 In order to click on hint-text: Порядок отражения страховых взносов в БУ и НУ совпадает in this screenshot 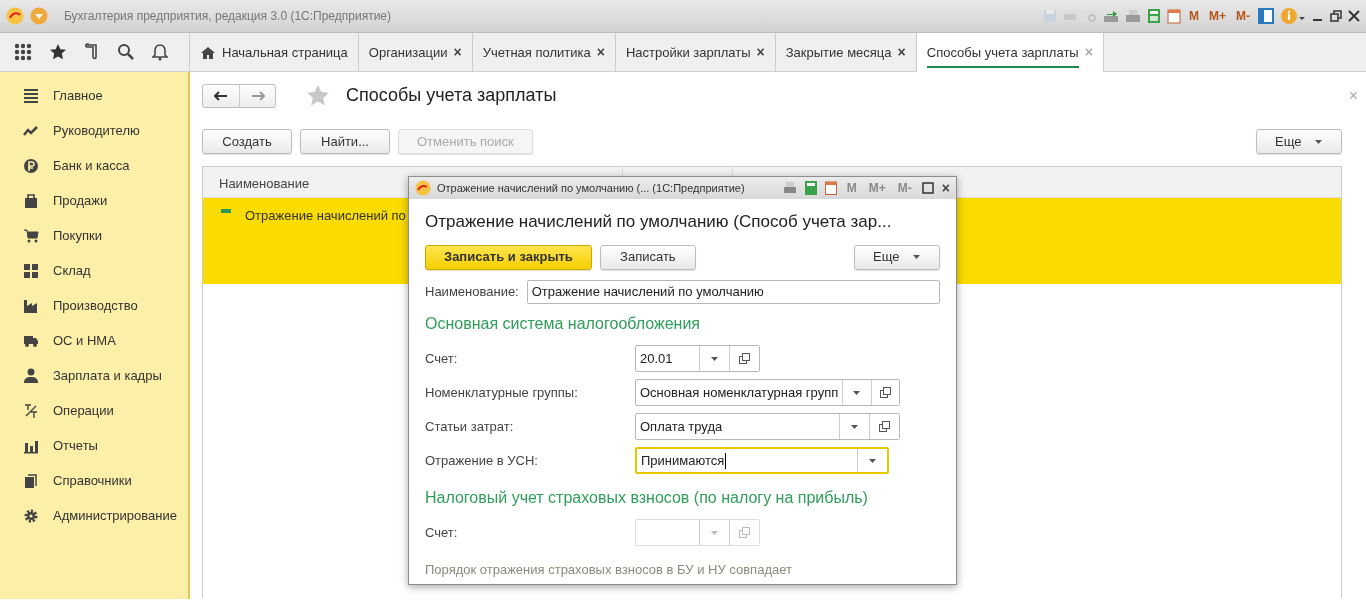, I will do `click(609, 569)`.